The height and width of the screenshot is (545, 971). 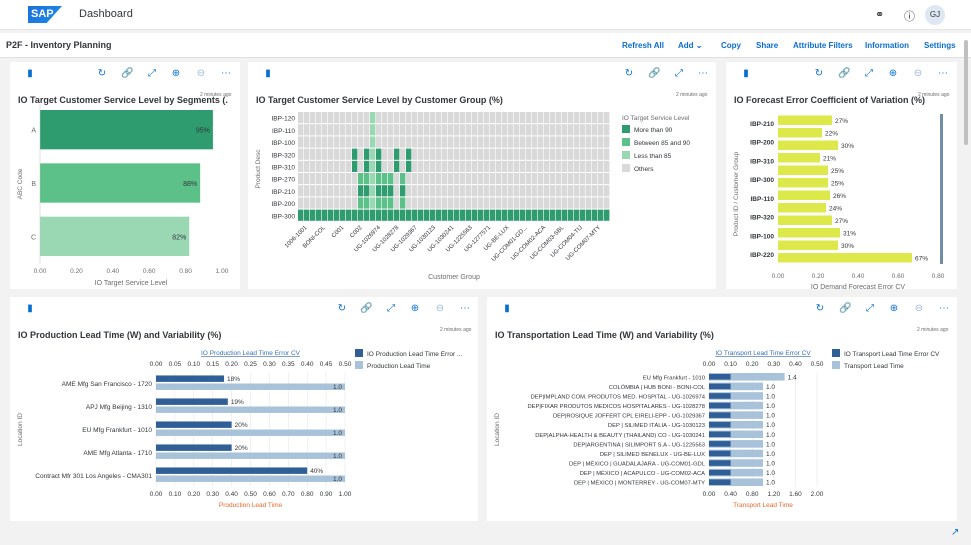 I want to click on copy-button: Copy, so click(x=731, y=45).